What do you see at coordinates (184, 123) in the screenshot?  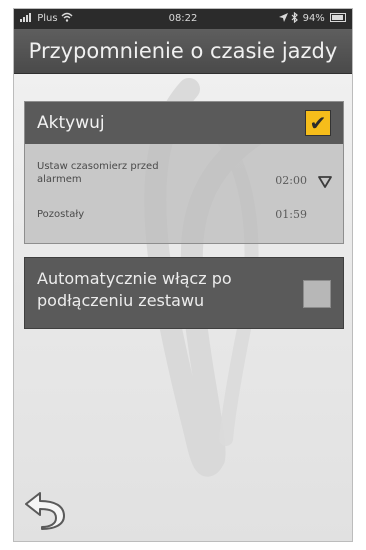 I see `activate-row: Aktywuj ✔` at bounding box center [184, 123].